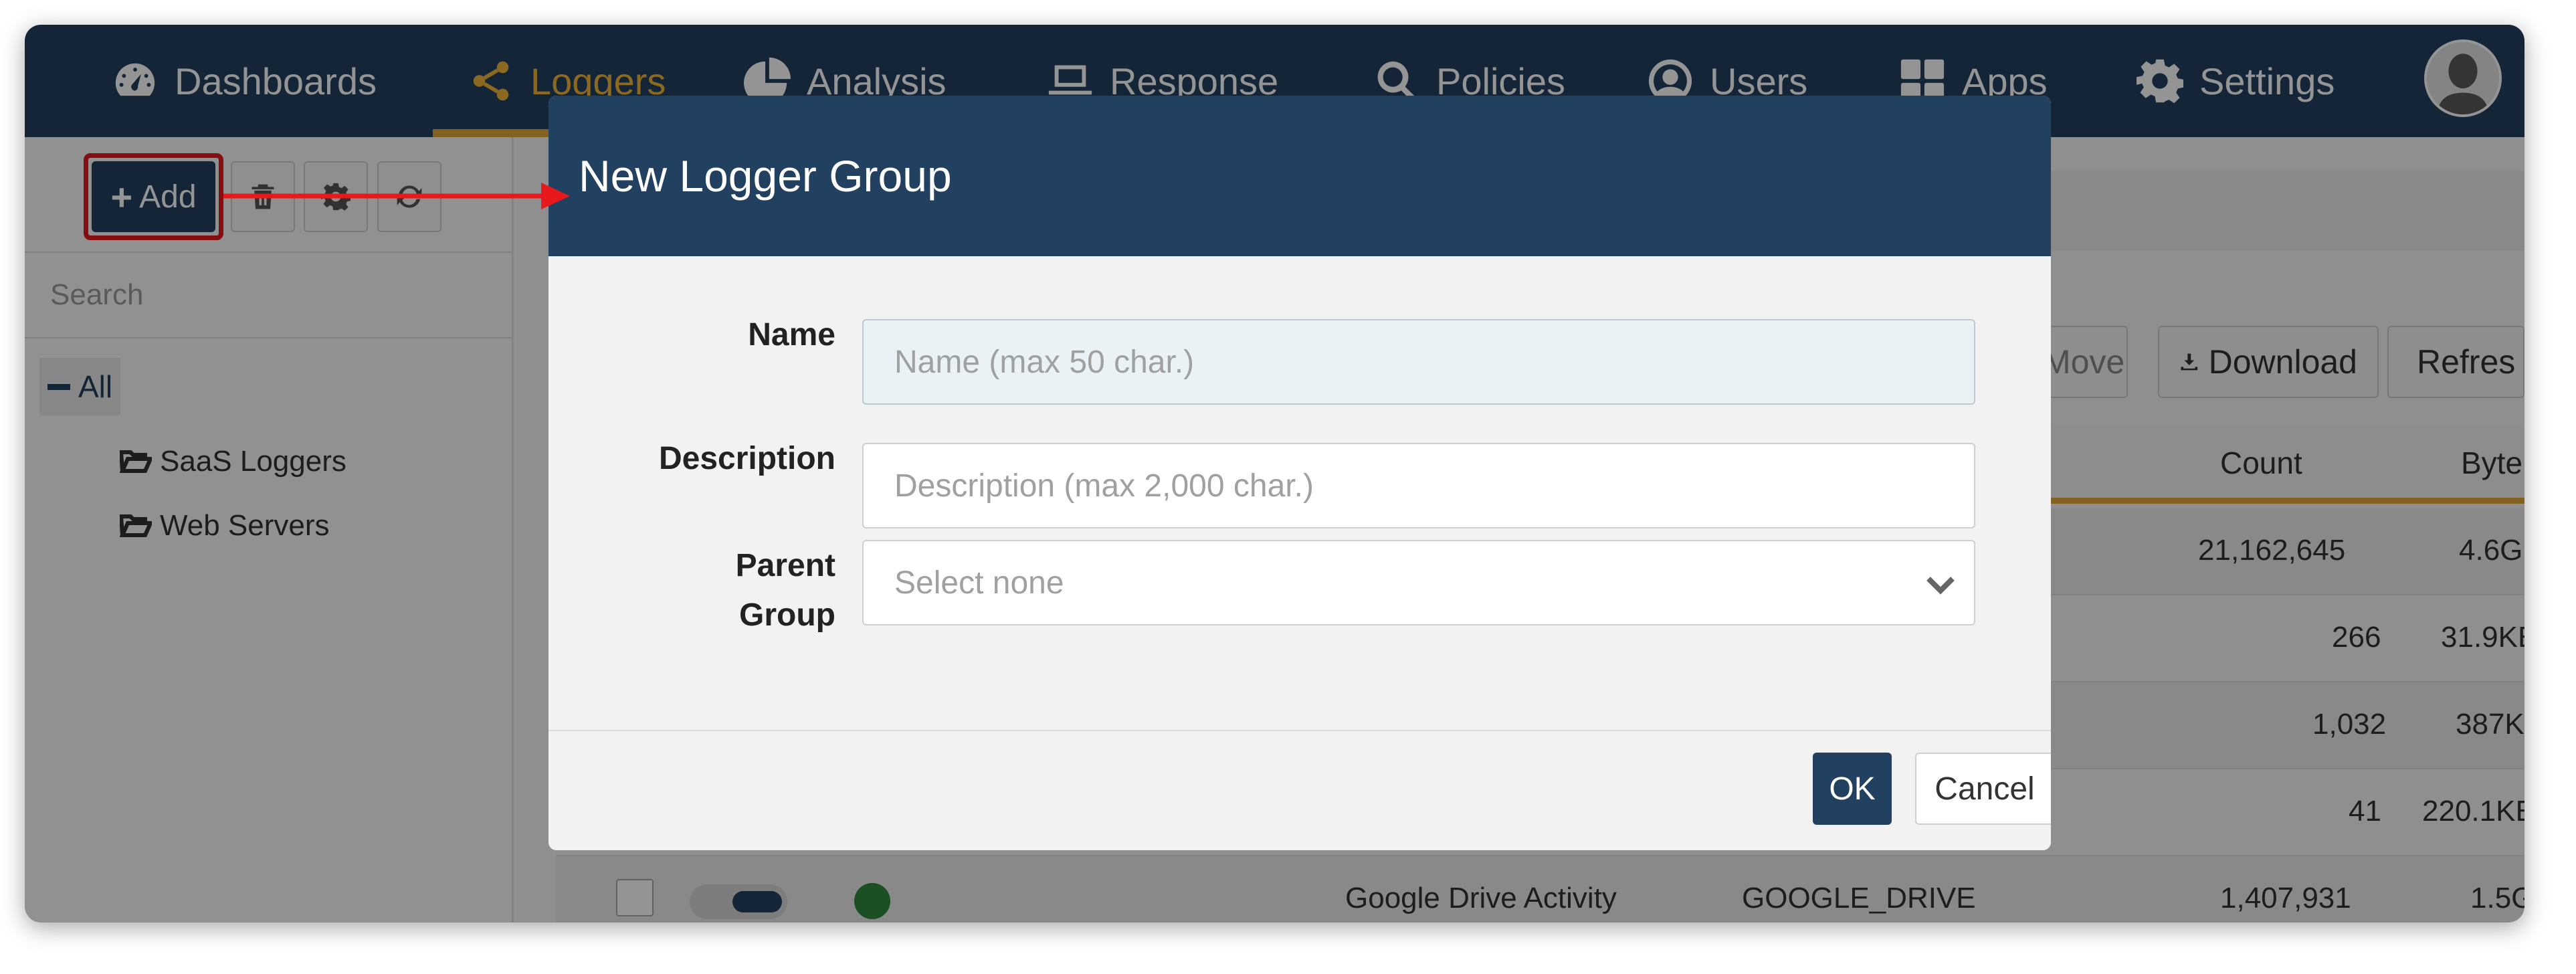  I want to click on annotation-arrow, so click(396, 196).